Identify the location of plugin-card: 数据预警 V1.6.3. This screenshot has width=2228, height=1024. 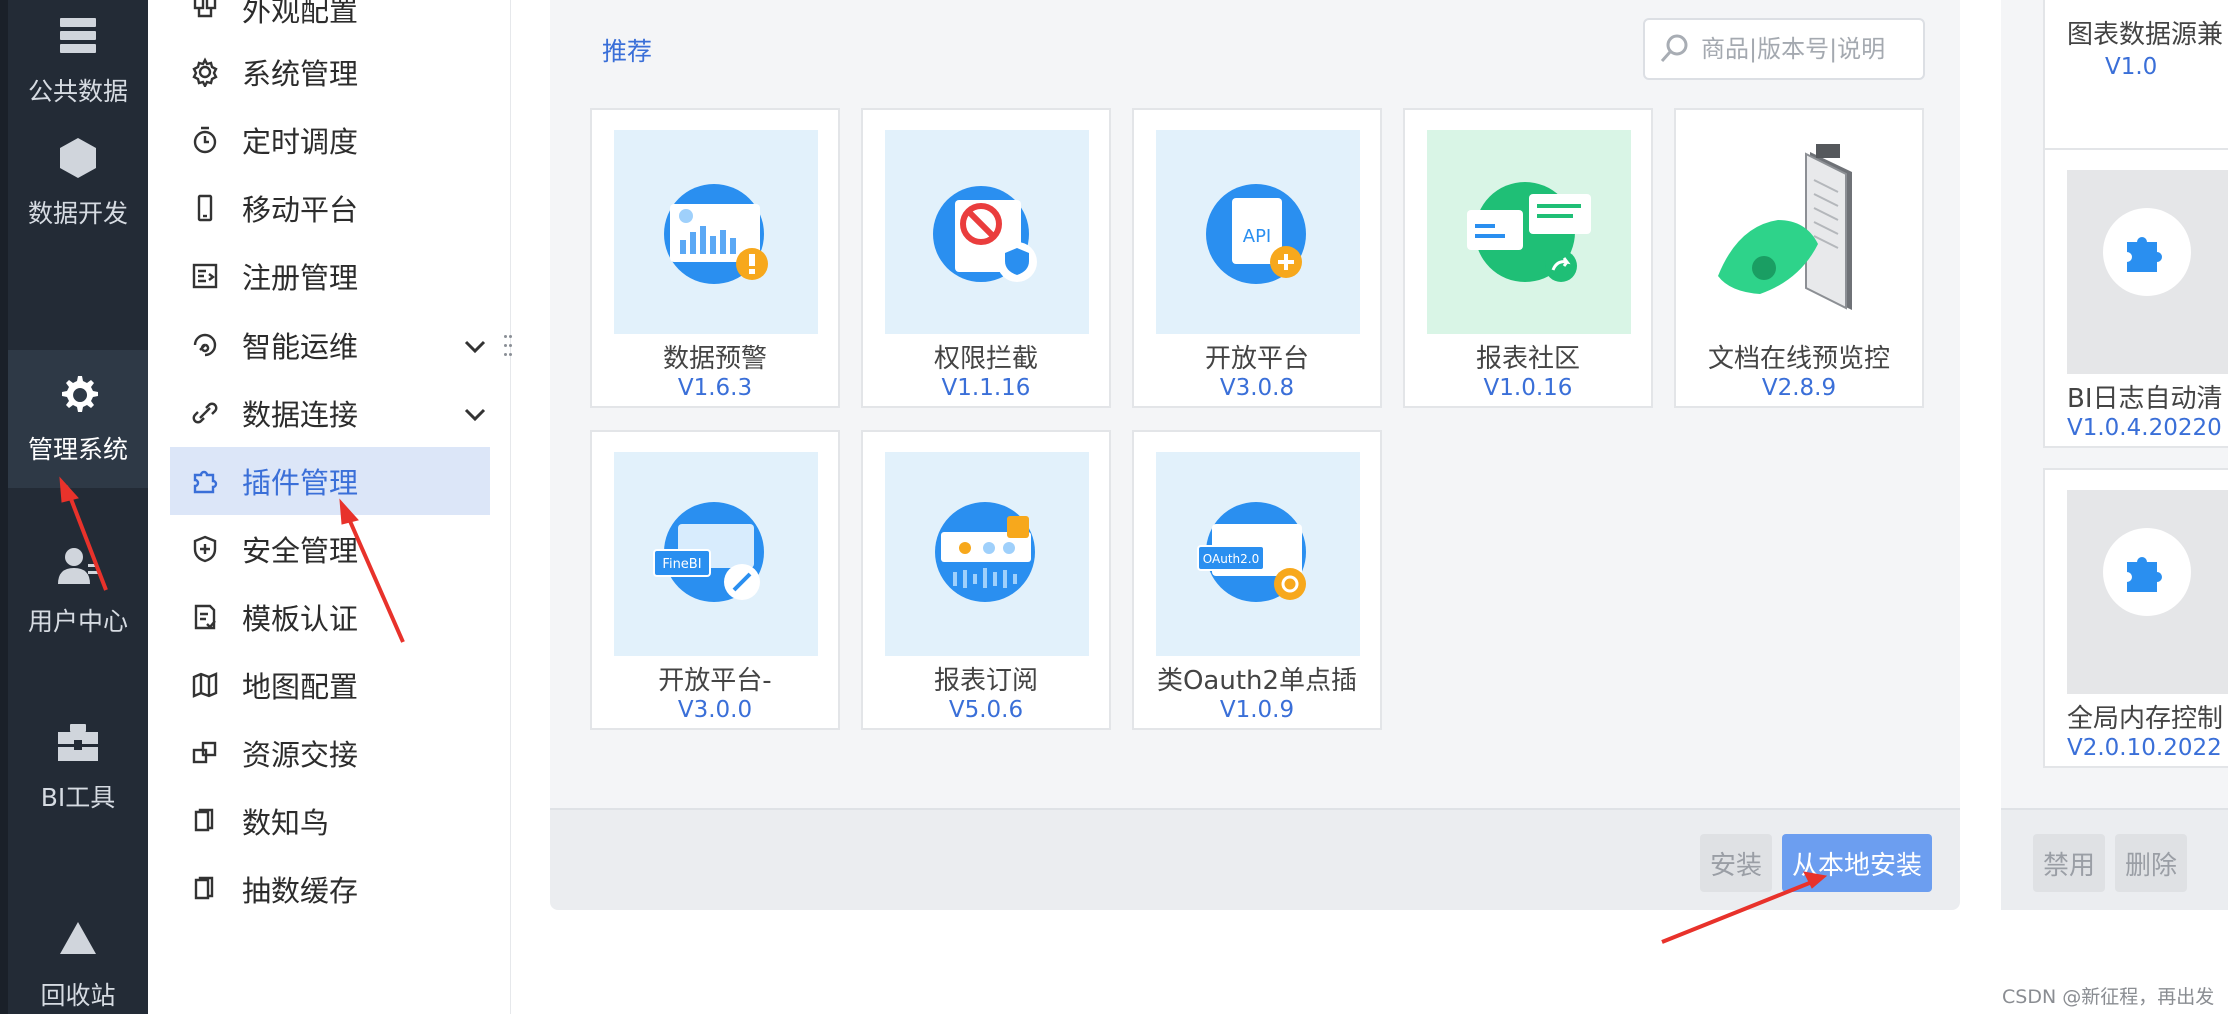
(715, 258).